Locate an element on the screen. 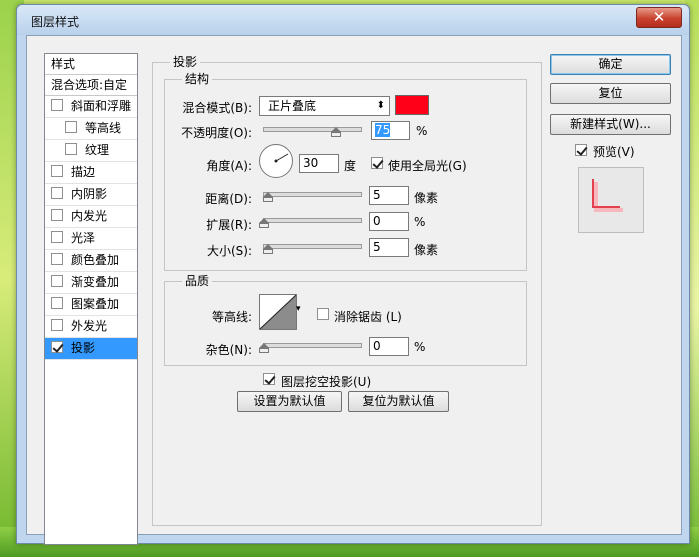  structure-title: 结构 is located at coordinates (197, 78).